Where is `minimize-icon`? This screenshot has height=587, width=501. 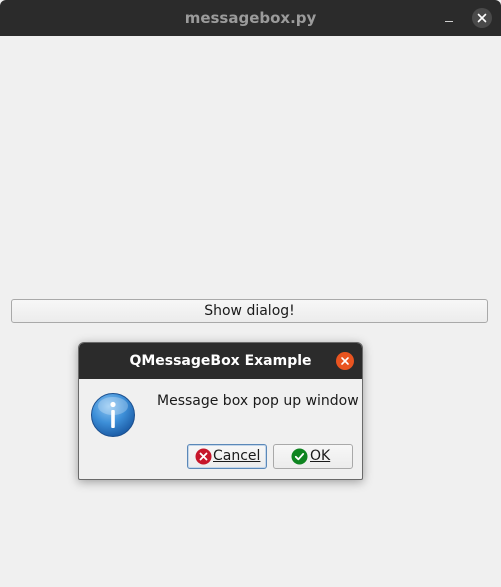
minimize-icon is located at coordinates (449, 18).